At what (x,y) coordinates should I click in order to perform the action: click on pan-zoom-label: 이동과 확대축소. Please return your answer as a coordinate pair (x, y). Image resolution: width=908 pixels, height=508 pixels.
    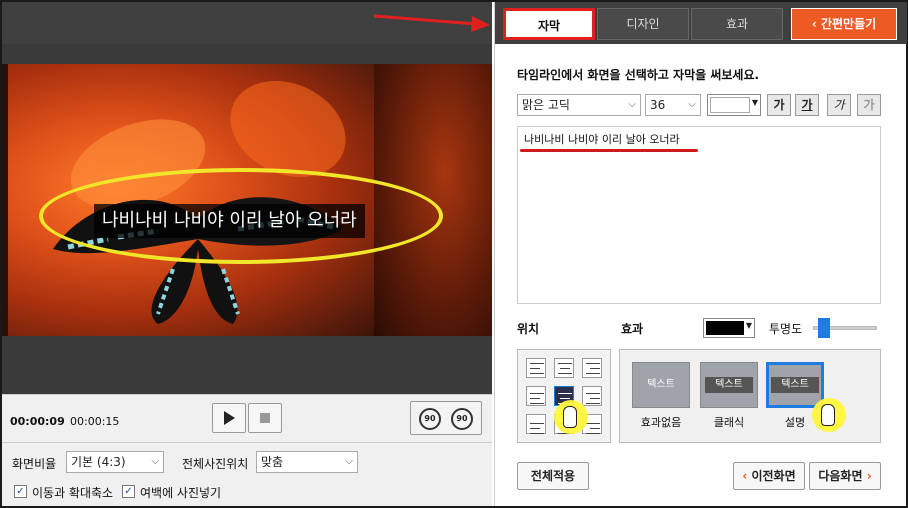
    Looking at the image, I should click on (73, 493).